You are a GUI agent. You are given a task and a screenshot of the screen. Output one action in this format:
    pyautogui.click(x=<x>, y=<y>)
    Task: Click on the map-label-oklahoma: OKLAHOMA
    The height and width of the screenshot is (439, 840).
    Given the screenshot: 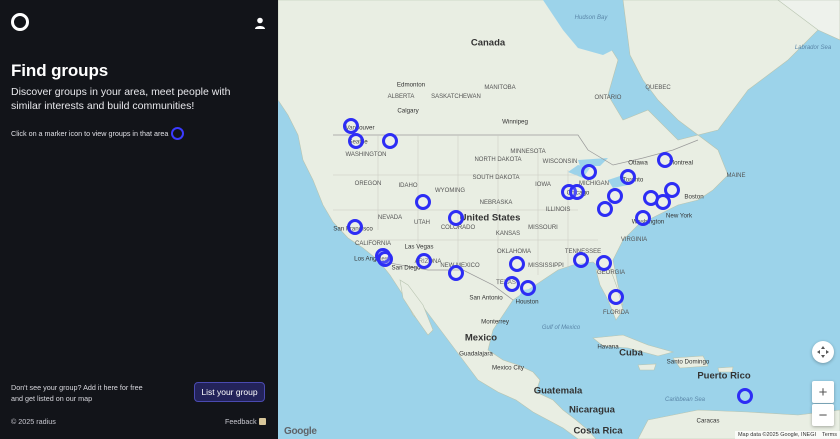 What is the action you would take?
    pyautogui.click(x=514, y=252)
    